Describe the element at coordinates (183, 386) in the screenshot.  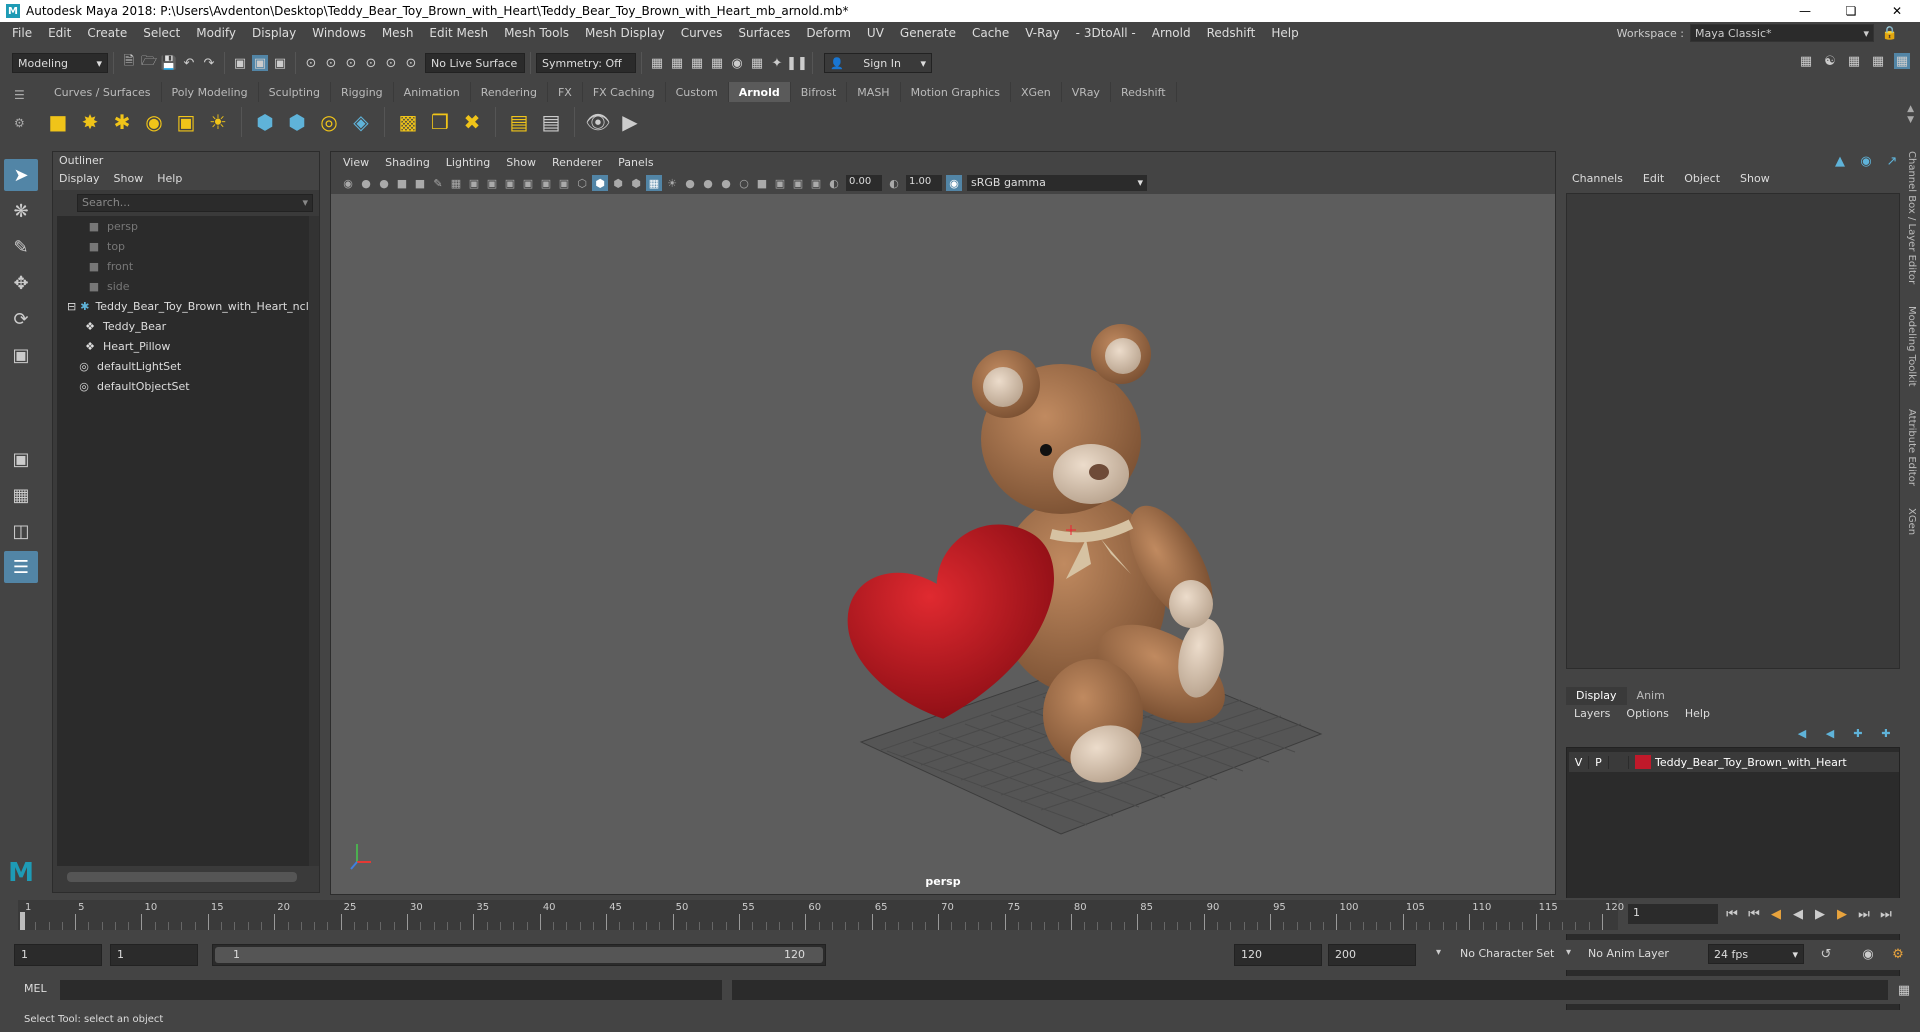
I see `outliner-item-default-object-set: ◎ defaultObjectSet` at that location.